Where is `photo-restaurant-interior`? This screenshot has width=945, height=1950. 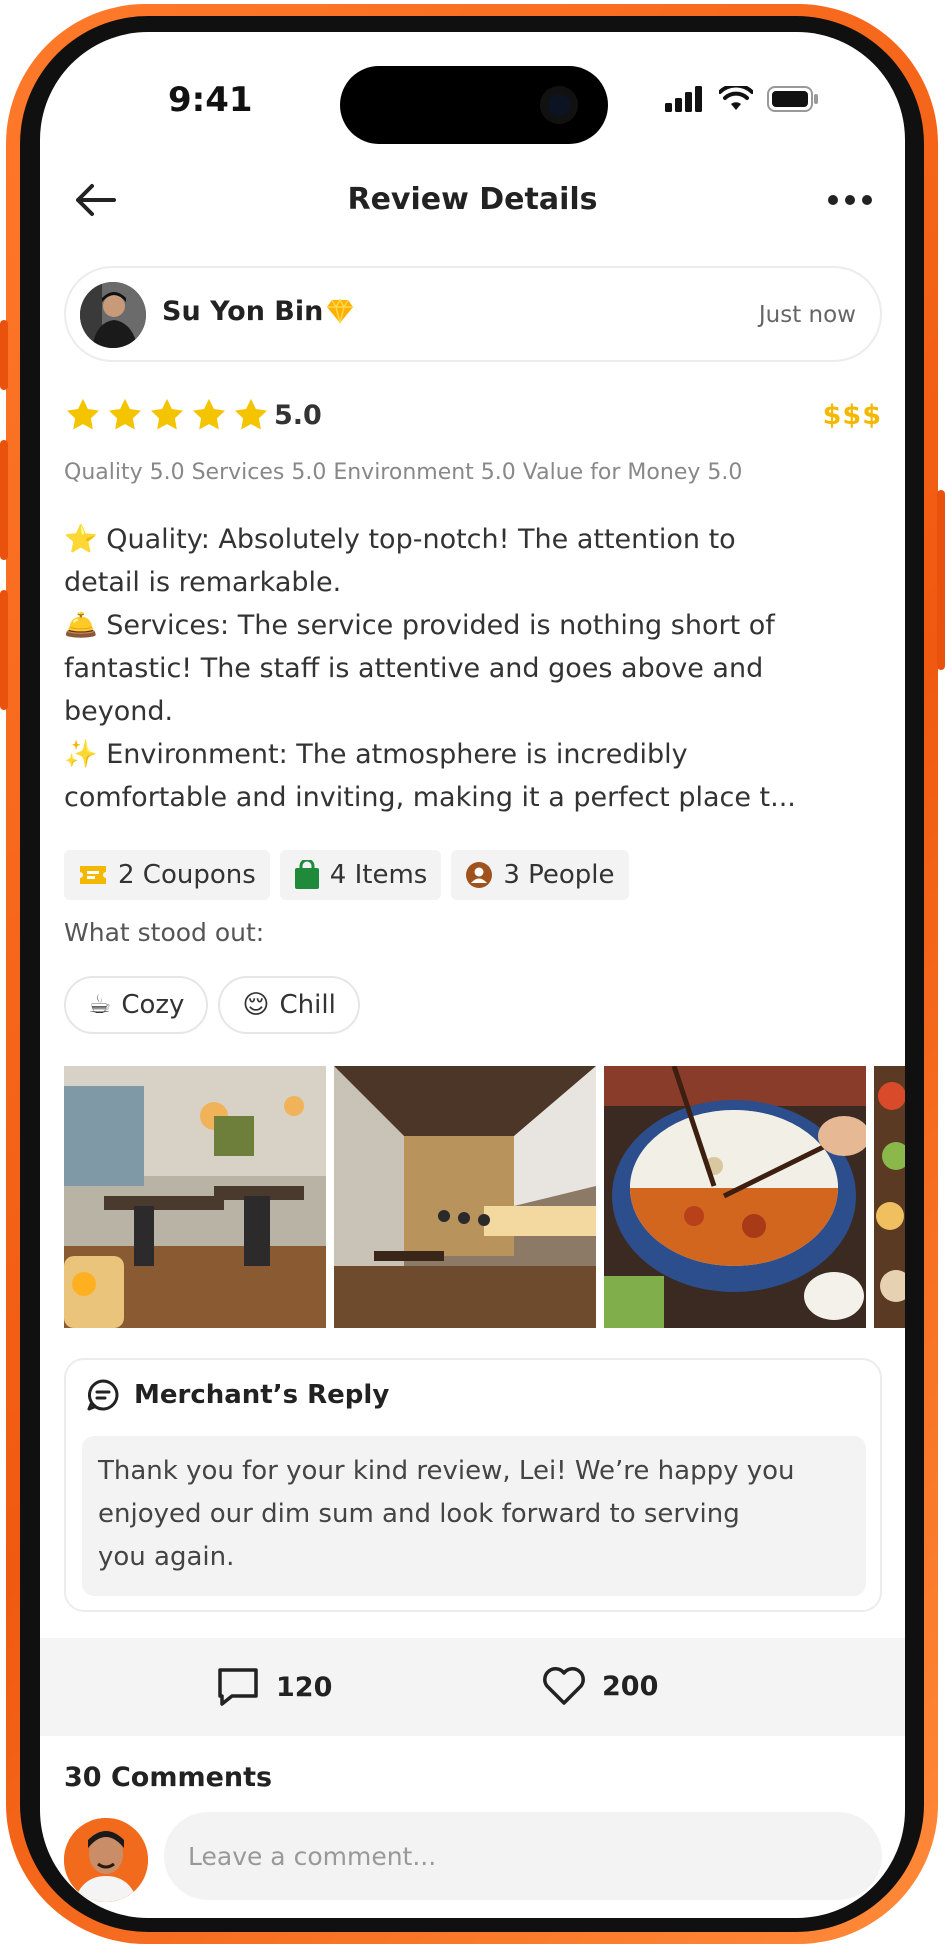
photo-restaurant-interior is located at coordinates (465, 1197).